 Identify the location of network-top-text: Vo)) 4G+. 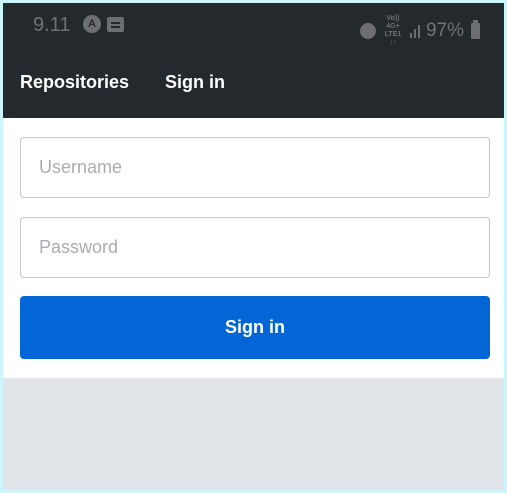
(393, 22).